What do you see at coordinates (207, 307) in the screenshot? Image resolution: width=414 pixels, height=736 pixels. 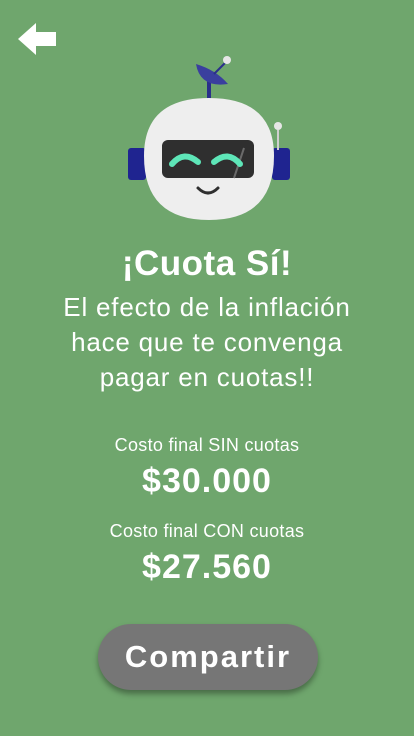 I see `inflation-message-line: El efecto de la inflación` at bounding box center [207, 307].